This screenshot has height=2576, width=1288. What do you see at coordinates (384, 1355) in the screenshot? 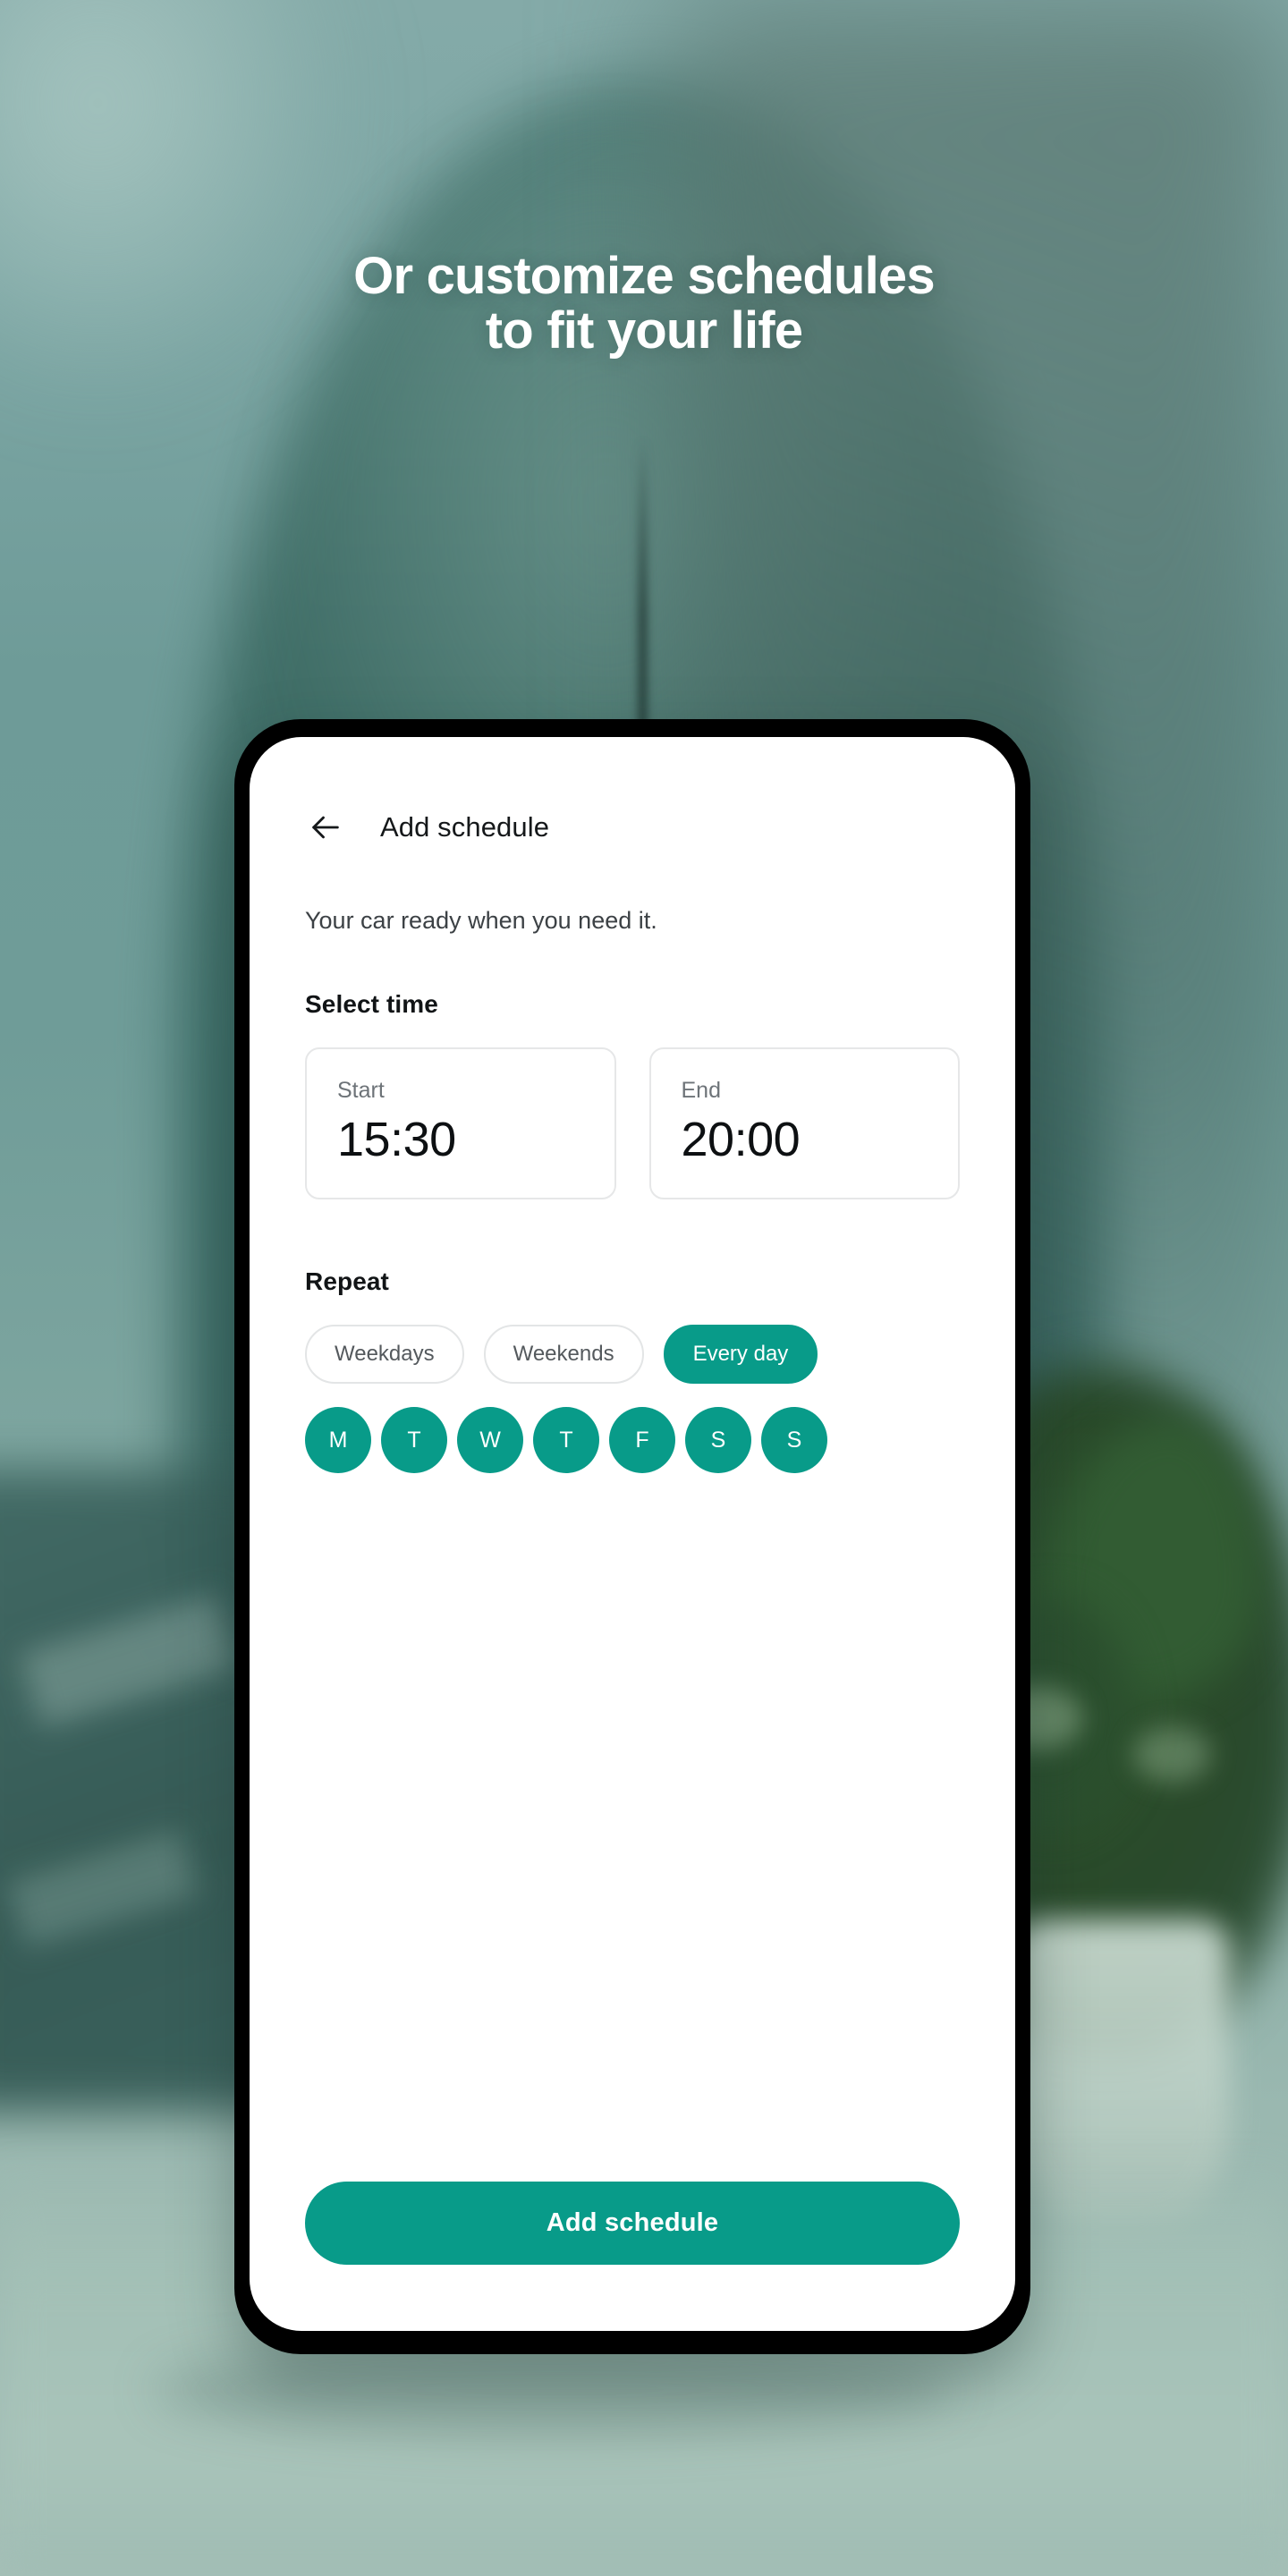
I see `repeat-chip: Weekdays` at bounding box center [384, 1355].